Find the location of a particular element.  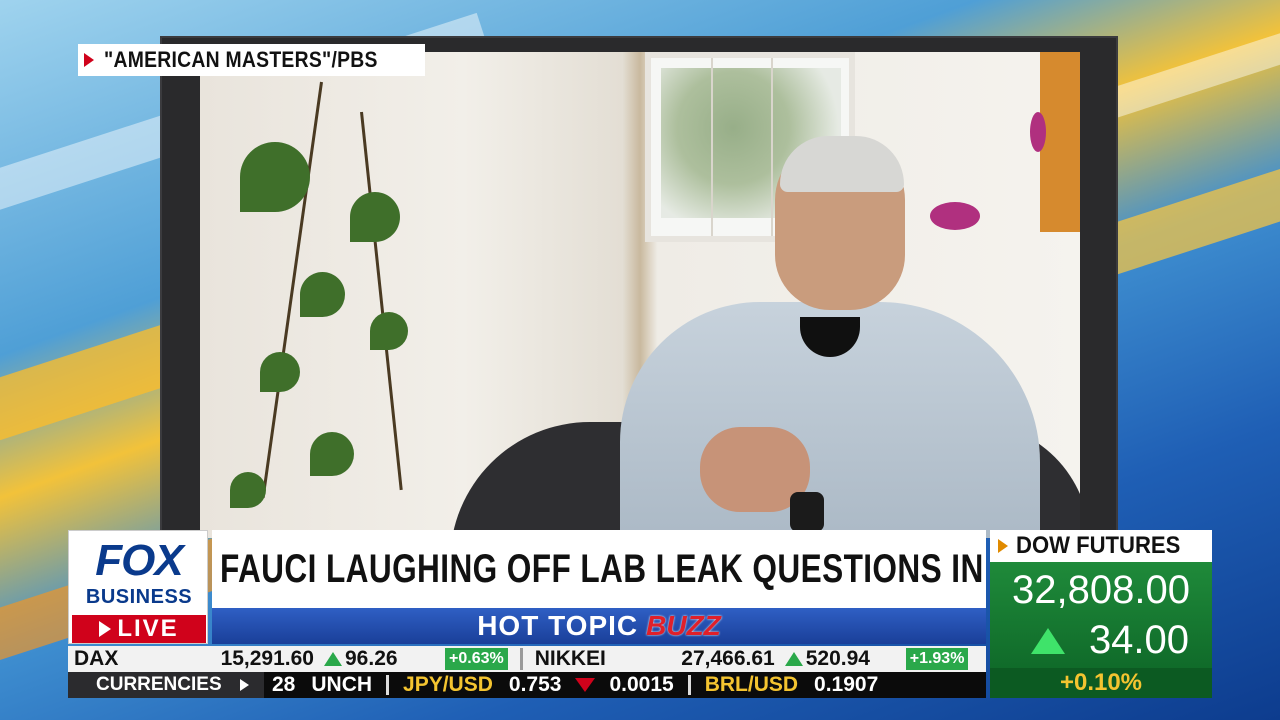

ticker-name: NIKKEI is located at coordinates (570, 658).